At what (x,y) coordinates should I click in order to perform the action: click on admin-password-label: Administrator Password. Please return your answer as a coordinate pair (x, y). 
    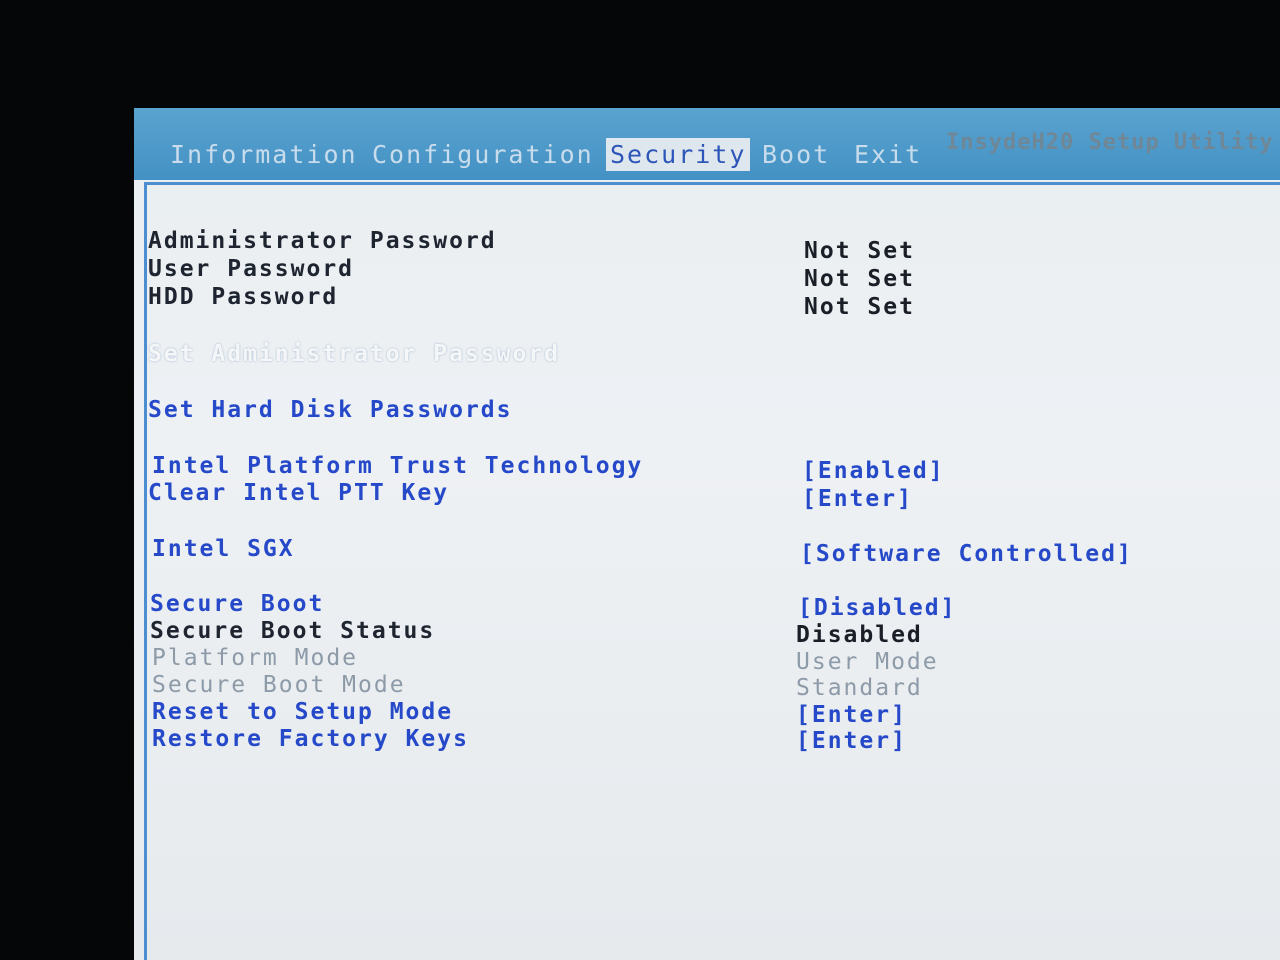
    Looking at the image, I should click on (322, 241).